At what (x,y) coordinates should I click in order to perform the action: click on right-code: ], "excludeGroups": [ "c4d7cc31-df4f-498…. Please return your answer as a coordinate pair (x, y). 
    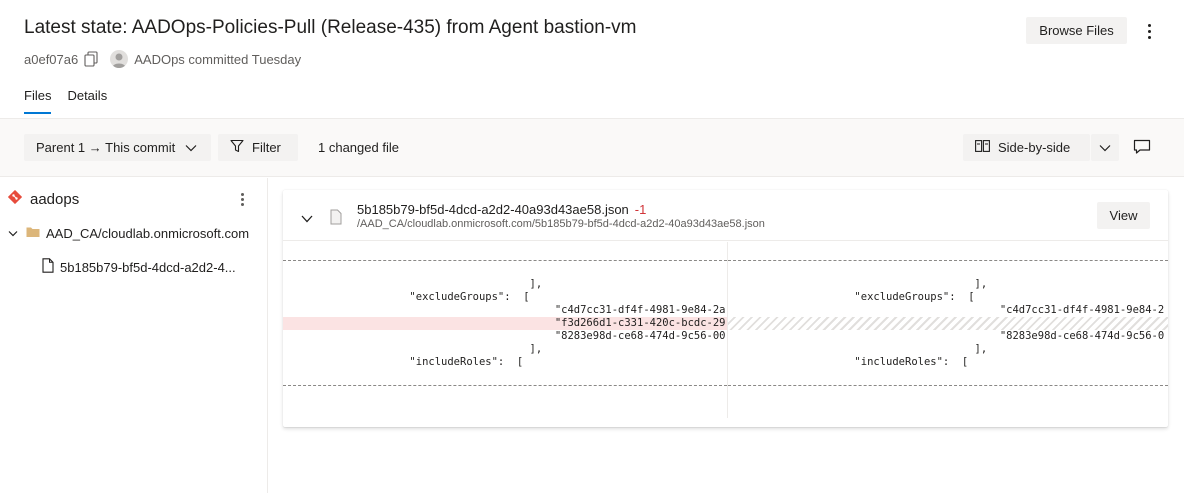
    Looking at the image, I should click on (948, 323).